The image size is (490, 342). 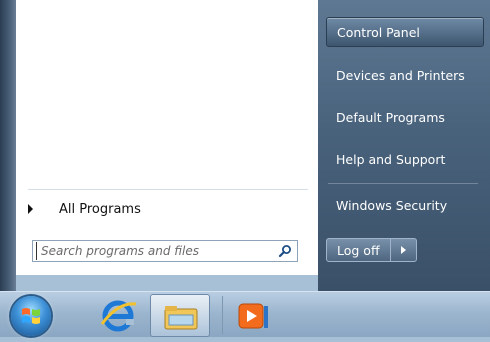 I want to click on internet-explorer-icon, so click(x=118, y=315).